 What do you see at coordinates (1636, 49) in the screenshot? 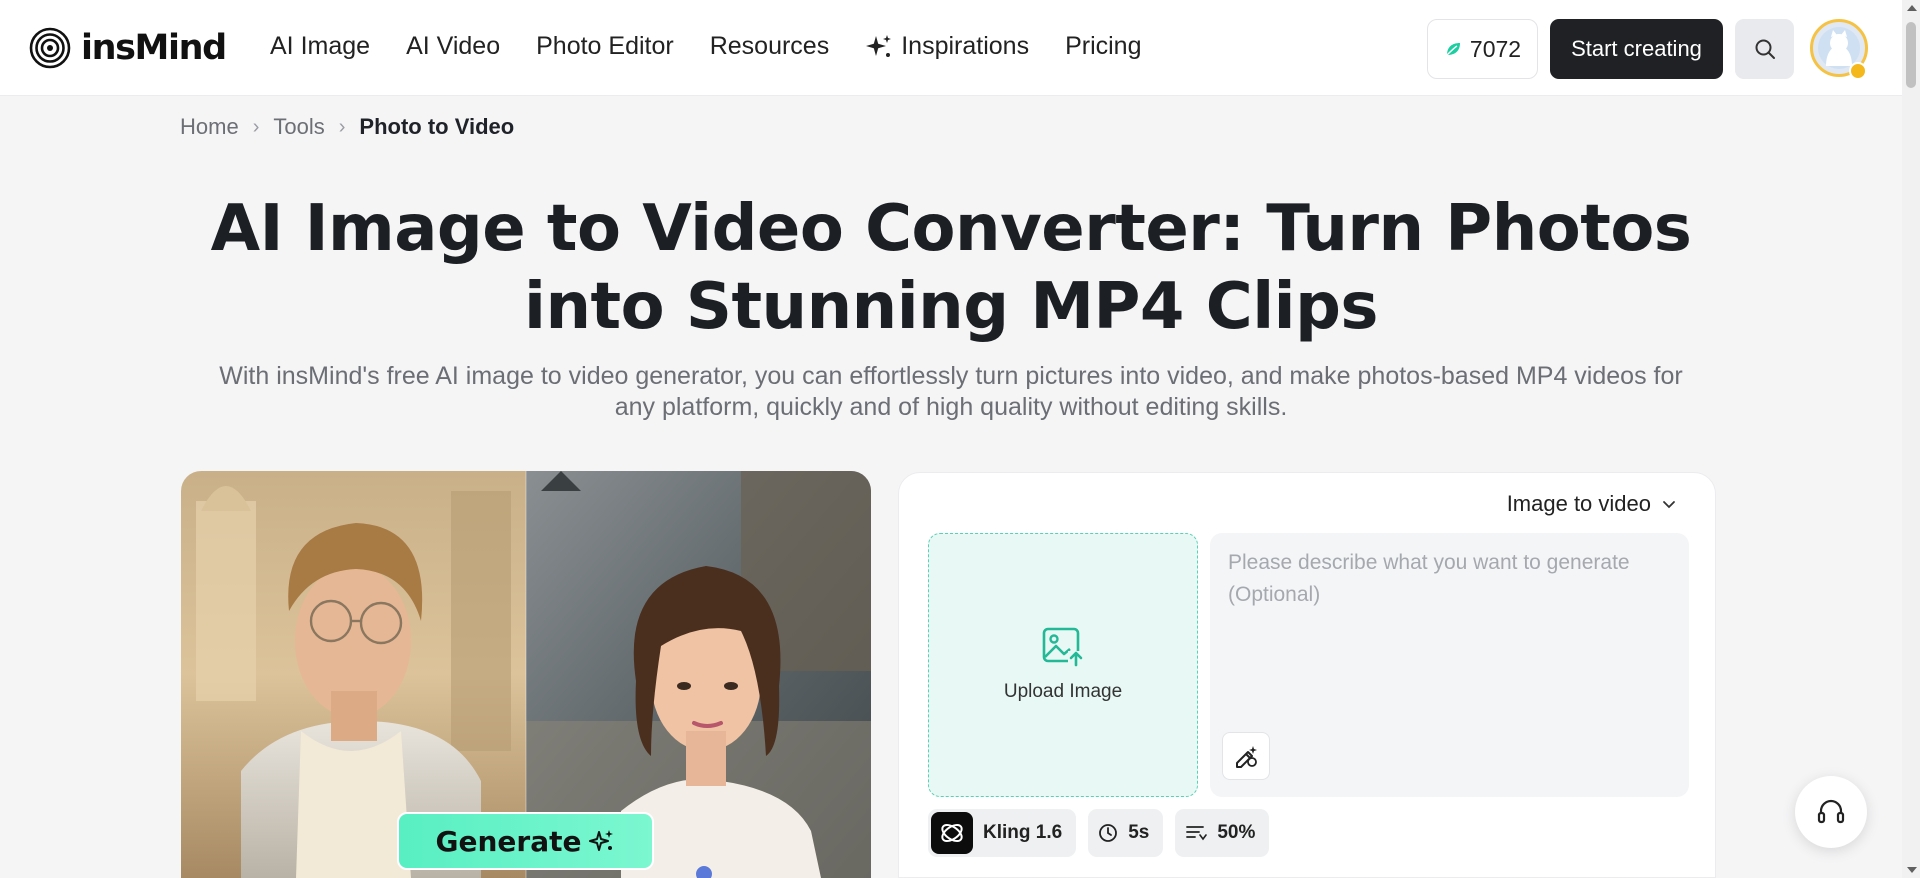
I see `start-creating-button: Start creating` at bounding box center [1636, 49].